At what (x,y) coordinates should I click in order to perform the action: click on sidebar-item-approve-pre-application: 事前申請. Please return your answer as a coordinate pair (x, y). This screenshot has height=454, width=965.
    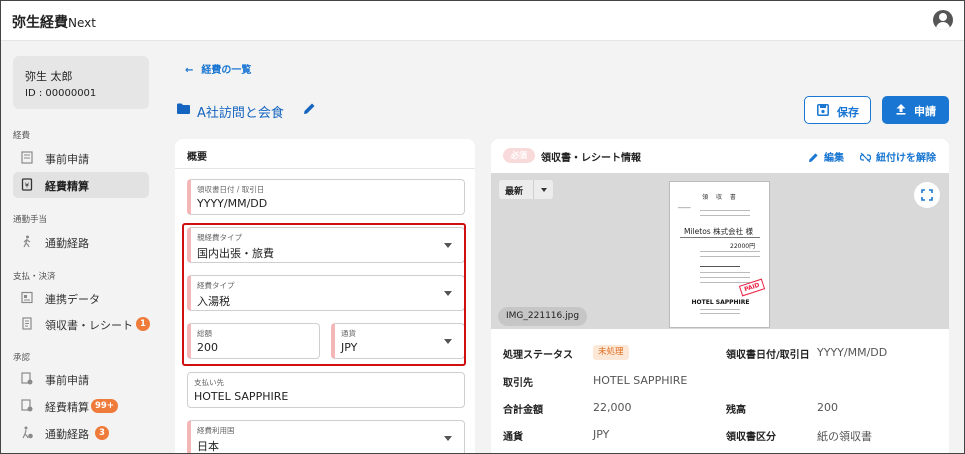
    Looking at the image, I should click on (81, 379).